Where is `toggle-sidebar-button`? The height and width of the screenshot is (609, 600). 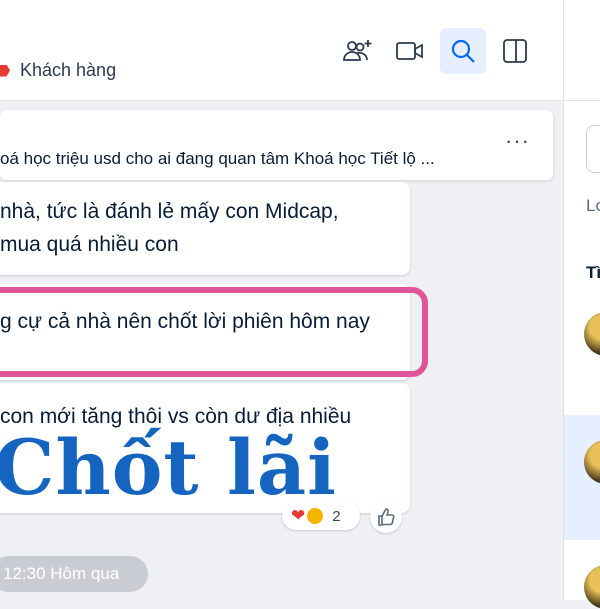
toggle-sidebar-button is located at coordinates (515, 51).